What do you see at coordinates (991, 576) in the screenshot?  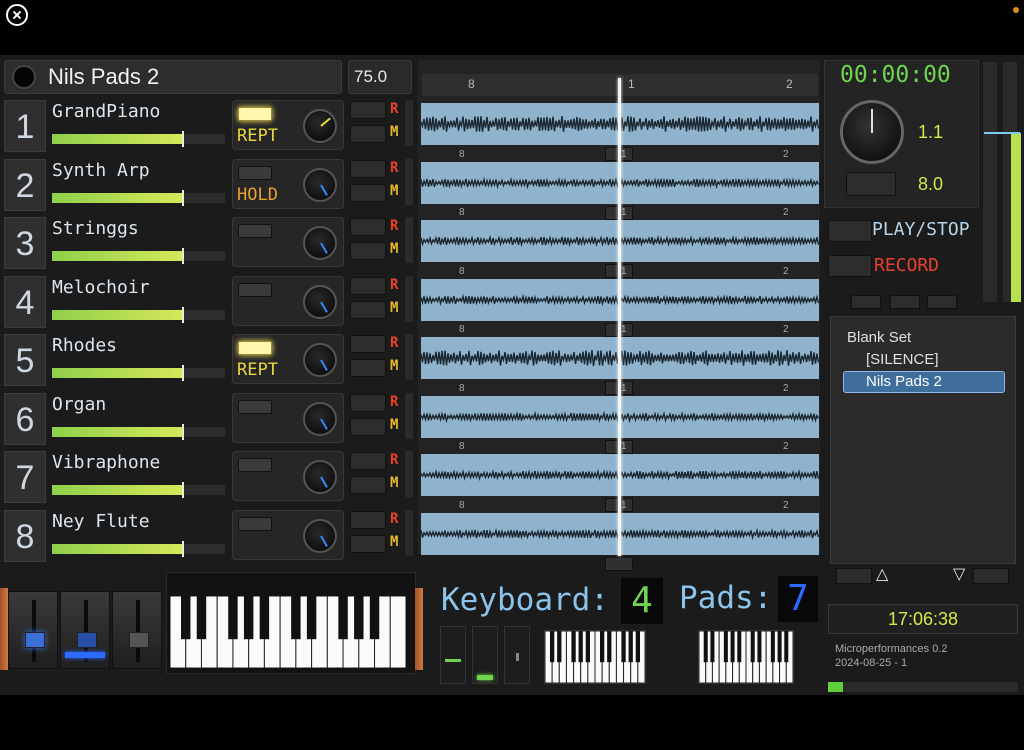 I see `setlist-down-button` at bounding box center [991, 576].